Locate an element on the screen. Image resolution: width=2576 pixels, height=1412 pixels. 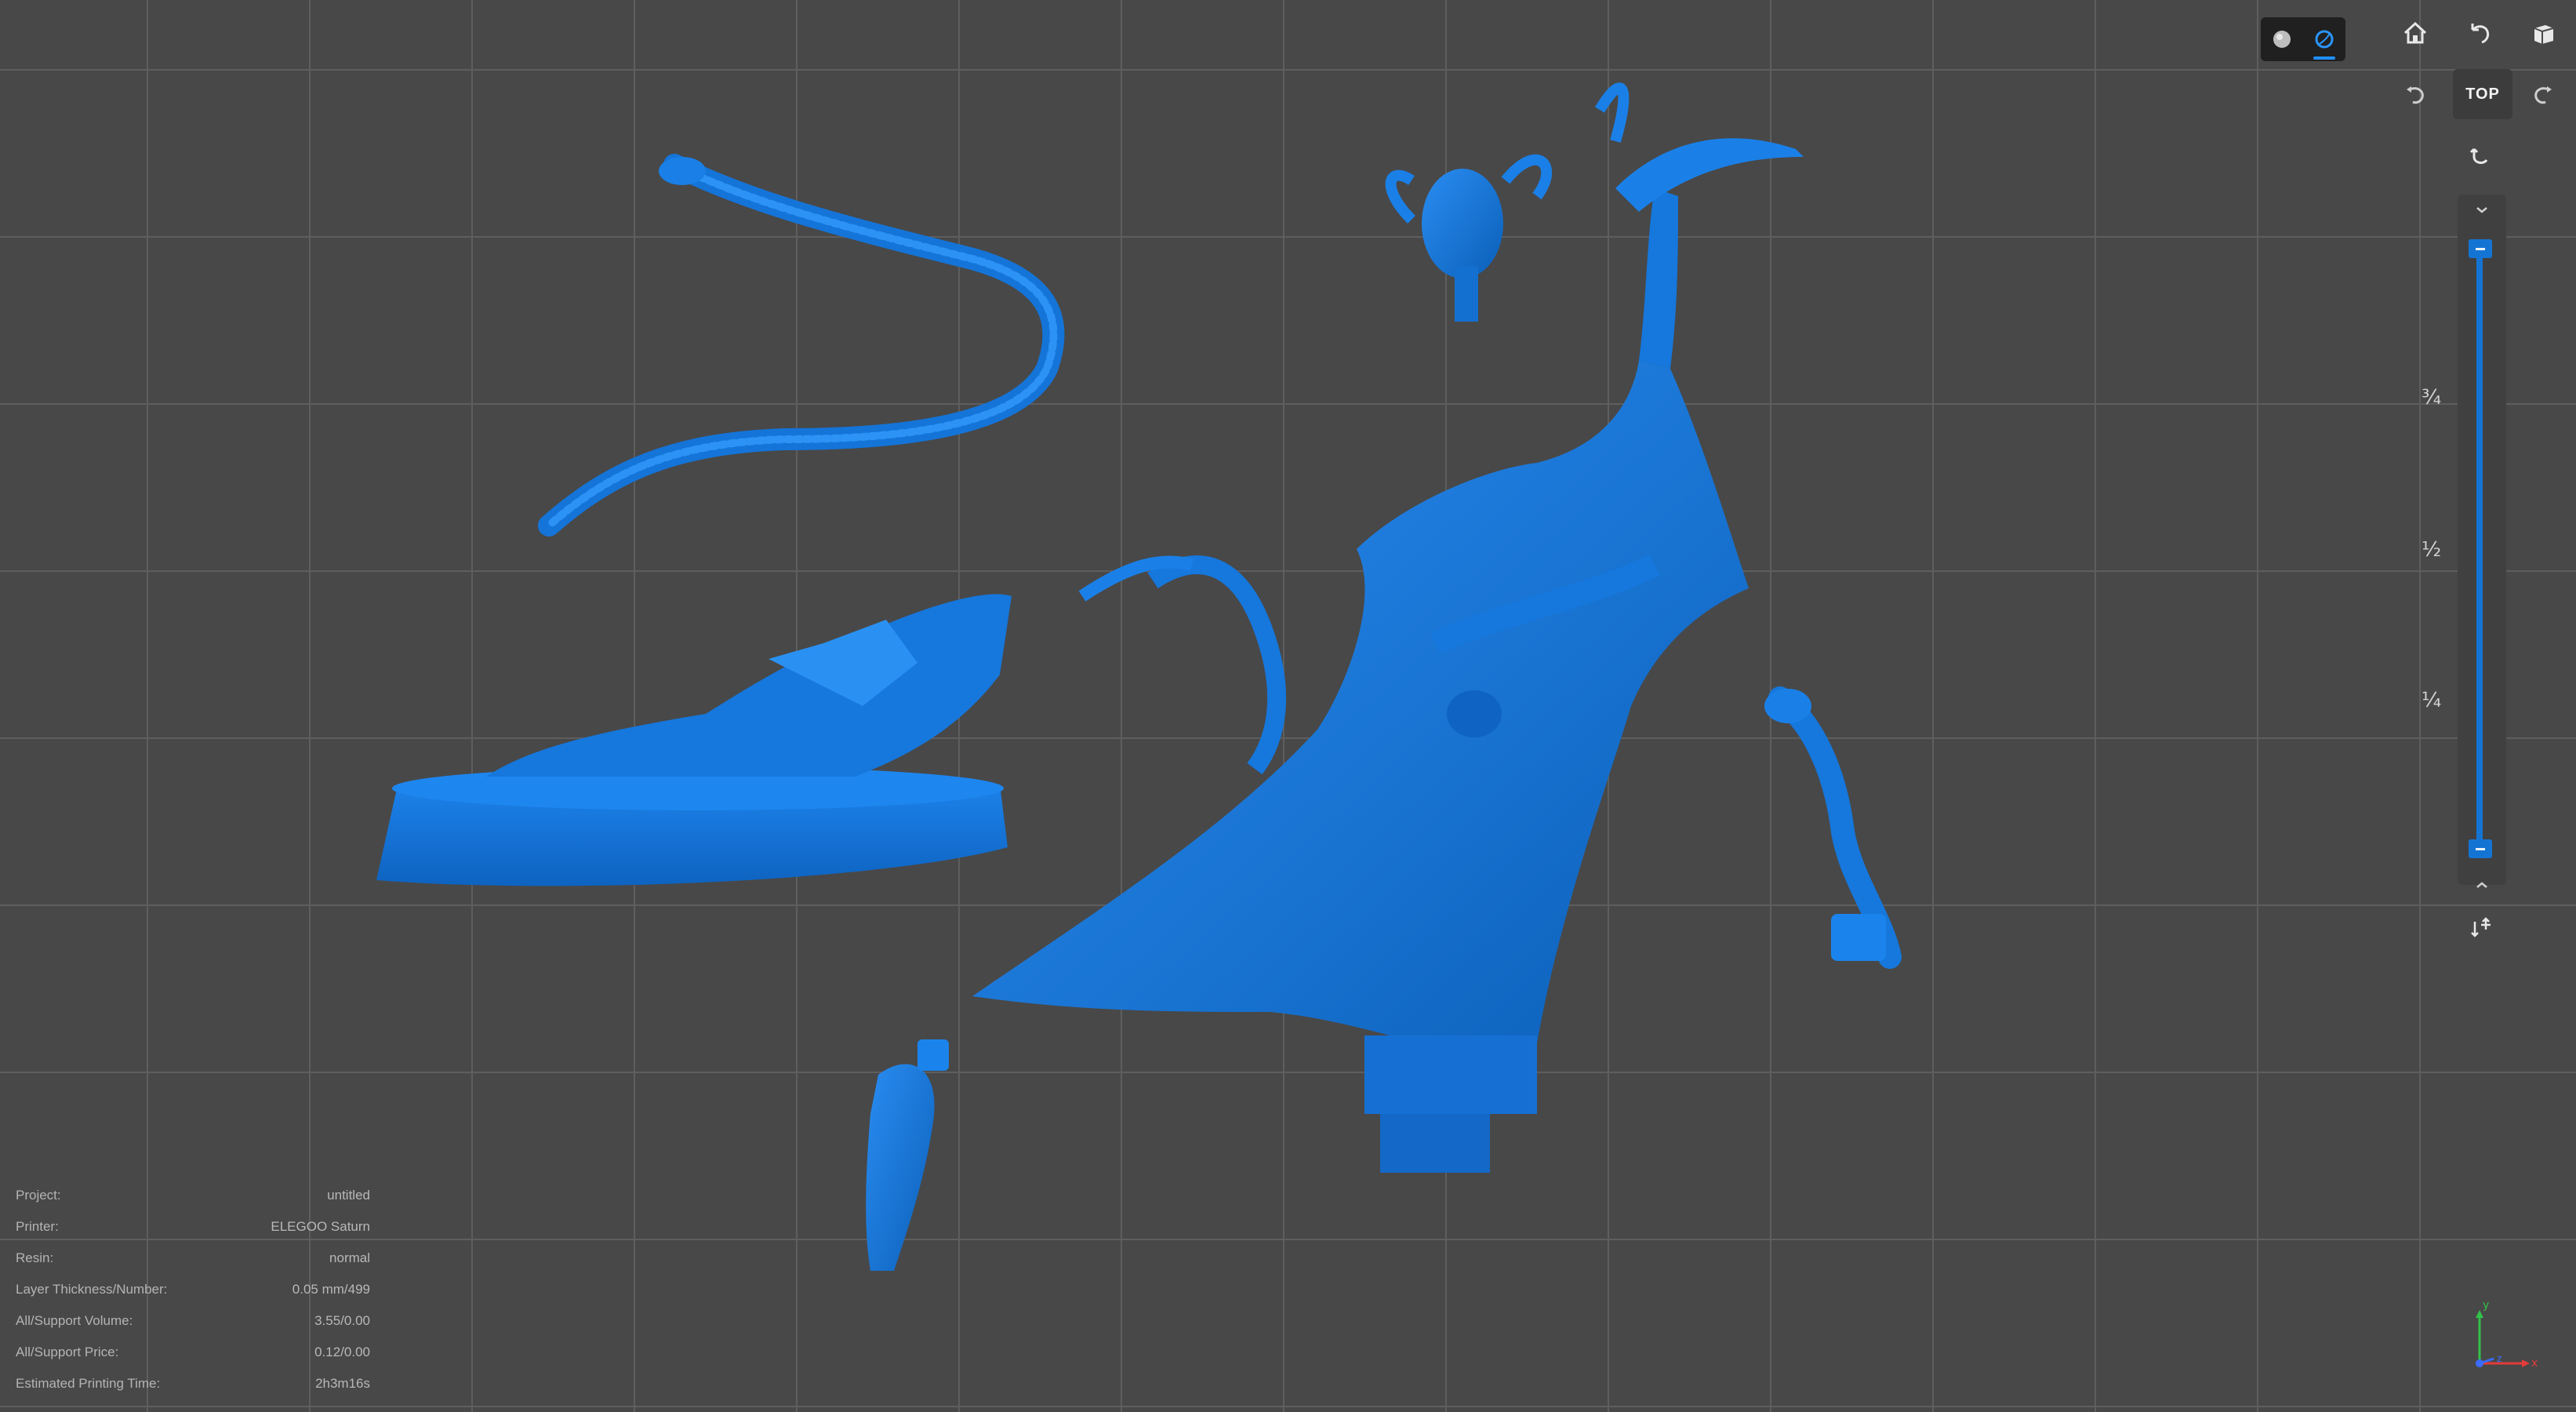
info-label: All/Support Volume: is located at coordinates (74, 1321).